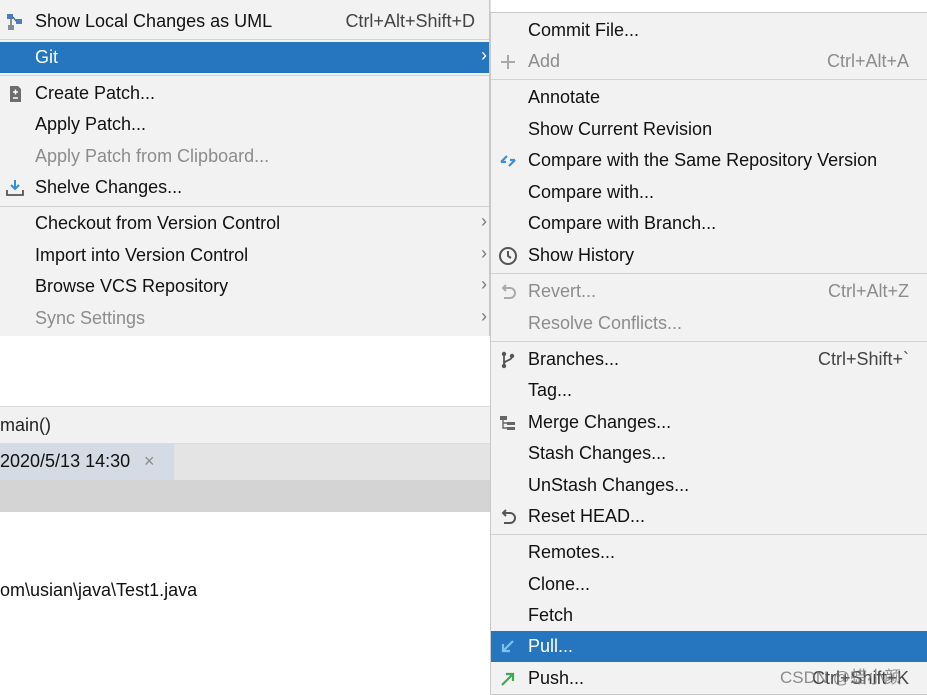 This screenshot has width=927, height=695. What do you see at coordinates (709, 291) in the screenshot?
I see `menu-item-revert: Revert... Ctrl+Alt+Z` at bounding box center [709, 291].